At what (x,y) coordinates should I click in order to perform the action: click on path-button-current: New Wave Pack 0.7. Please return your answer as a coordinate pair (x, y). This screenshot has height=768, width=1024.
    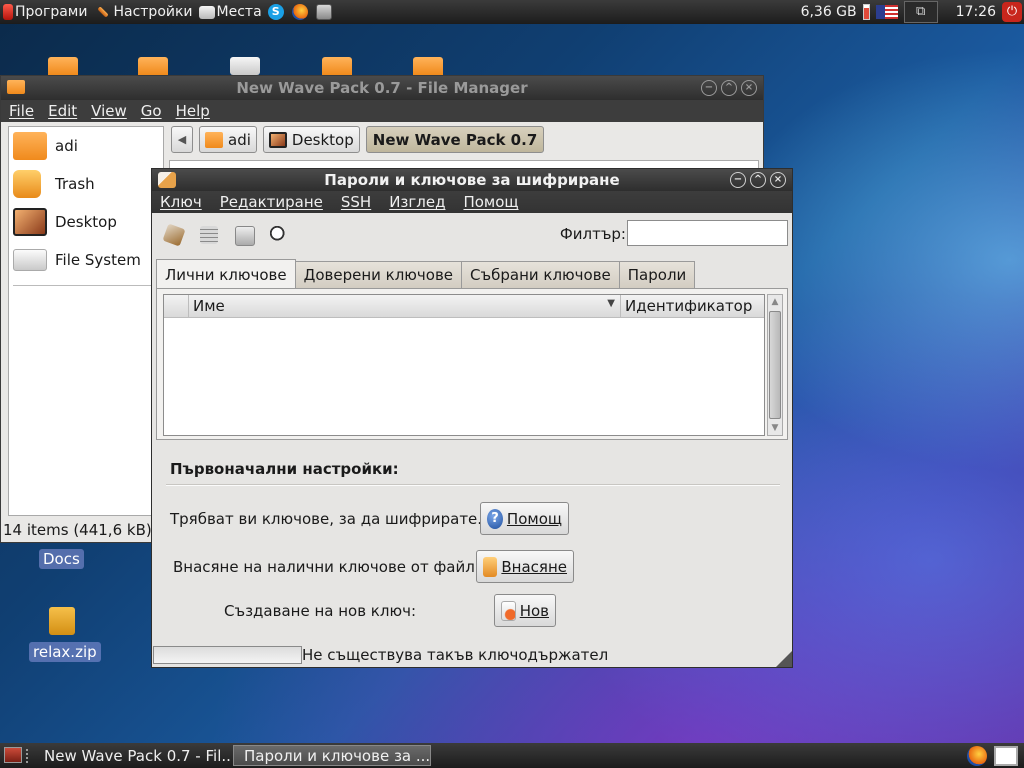
    Looking at the image, I should click on (455, 139).